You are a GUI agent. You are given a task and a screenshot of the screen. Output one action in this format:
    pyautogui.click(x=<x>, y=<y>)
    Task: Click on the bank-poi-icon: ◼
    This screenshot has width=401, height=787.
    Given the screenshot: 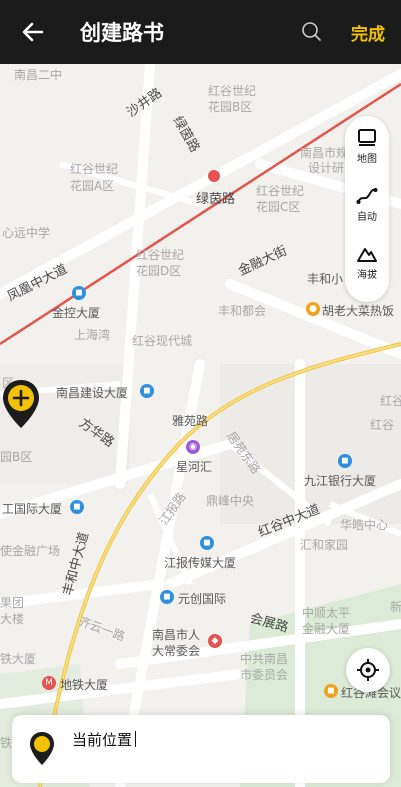 What is the action you would take?
    pyautogui.click(x=345, y=461)
    